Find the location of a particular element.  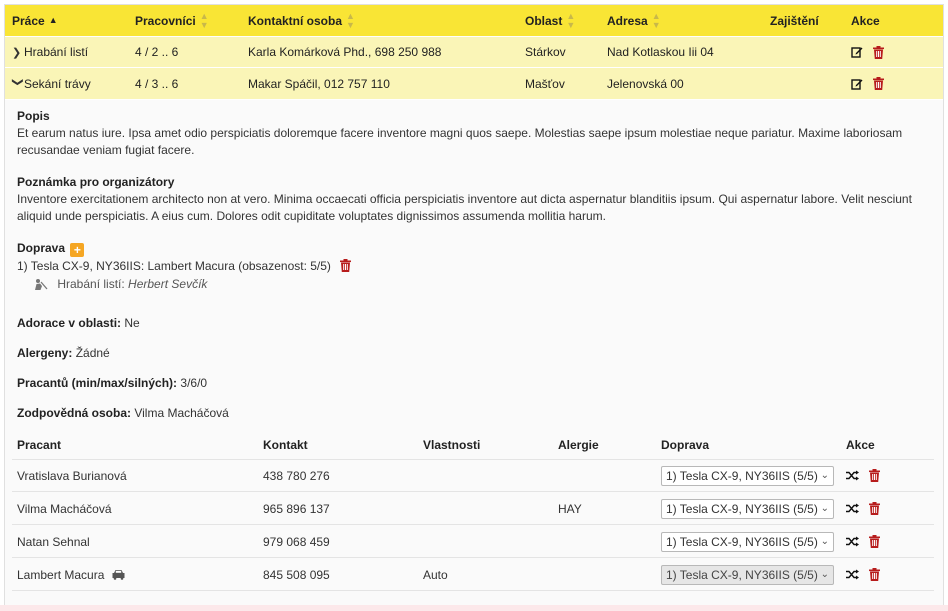

col-akce-label: Akce is located at coordinates (865, 20).